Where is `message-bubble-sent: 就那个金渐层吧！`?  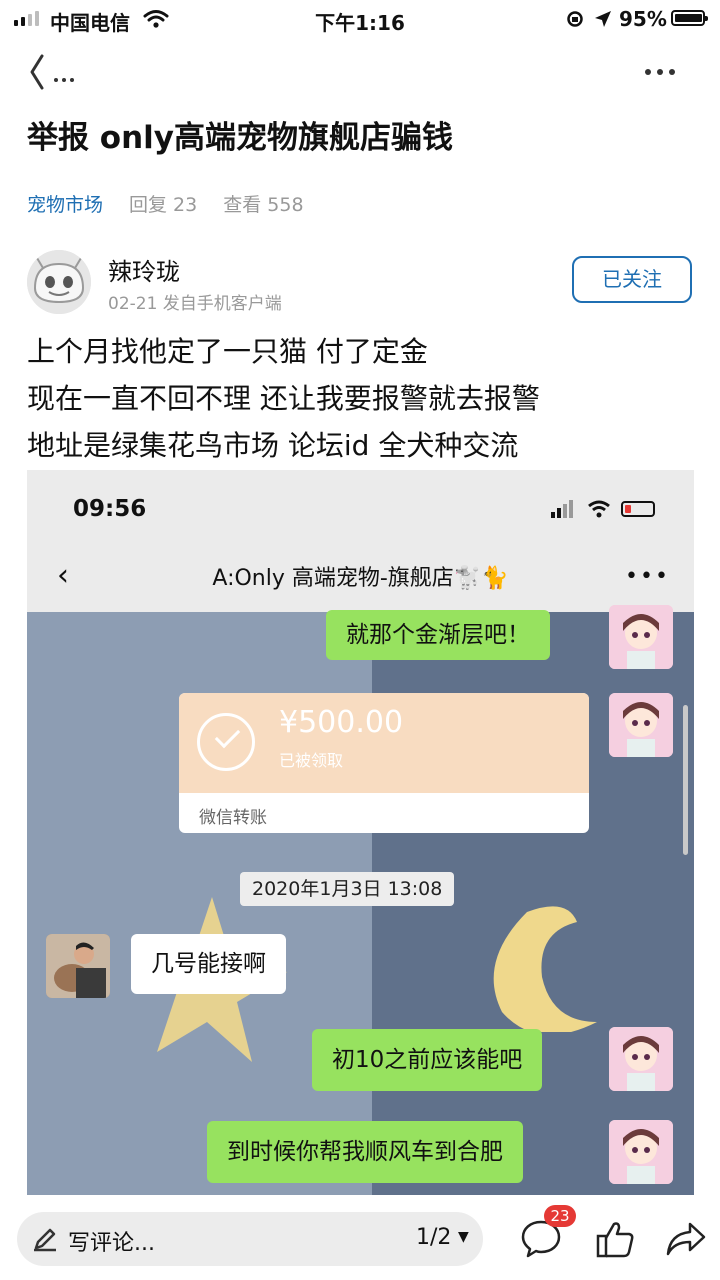
message-bubble-sent: 就那个金渐层吧！ is located at coordinates (438, 635).